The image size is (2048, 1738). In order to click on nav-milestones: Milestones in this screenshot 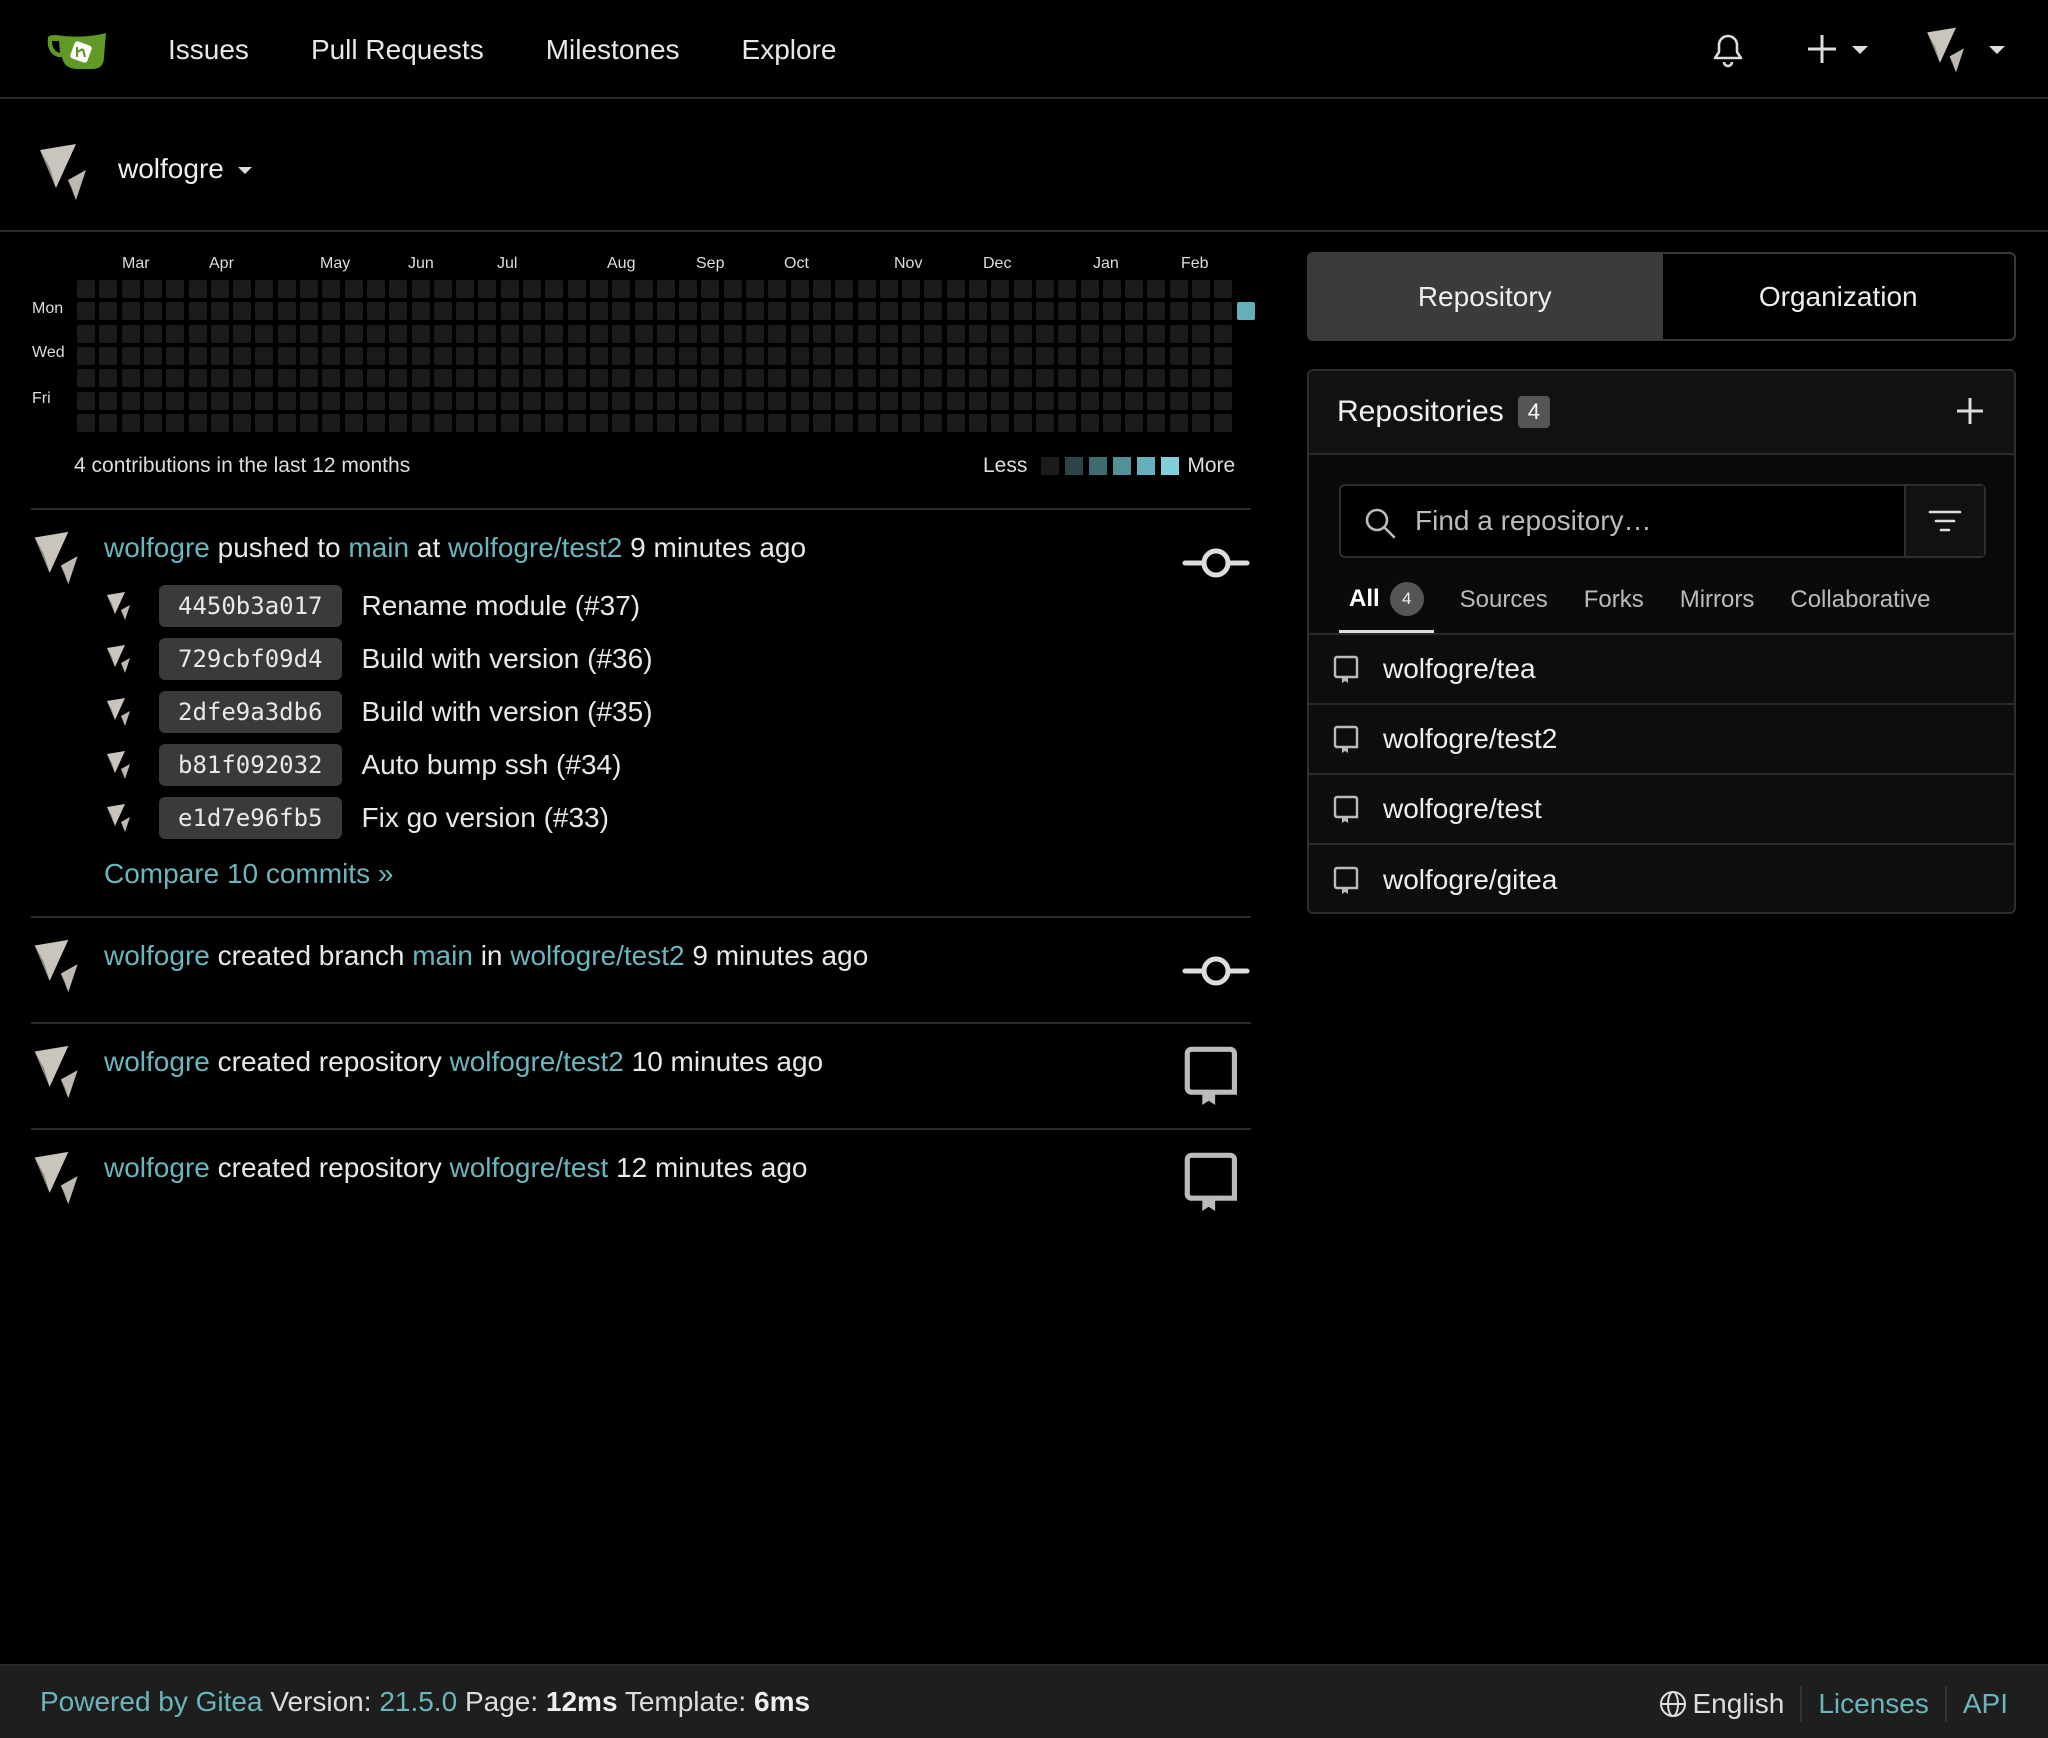, I will do `click(613, 50)`.